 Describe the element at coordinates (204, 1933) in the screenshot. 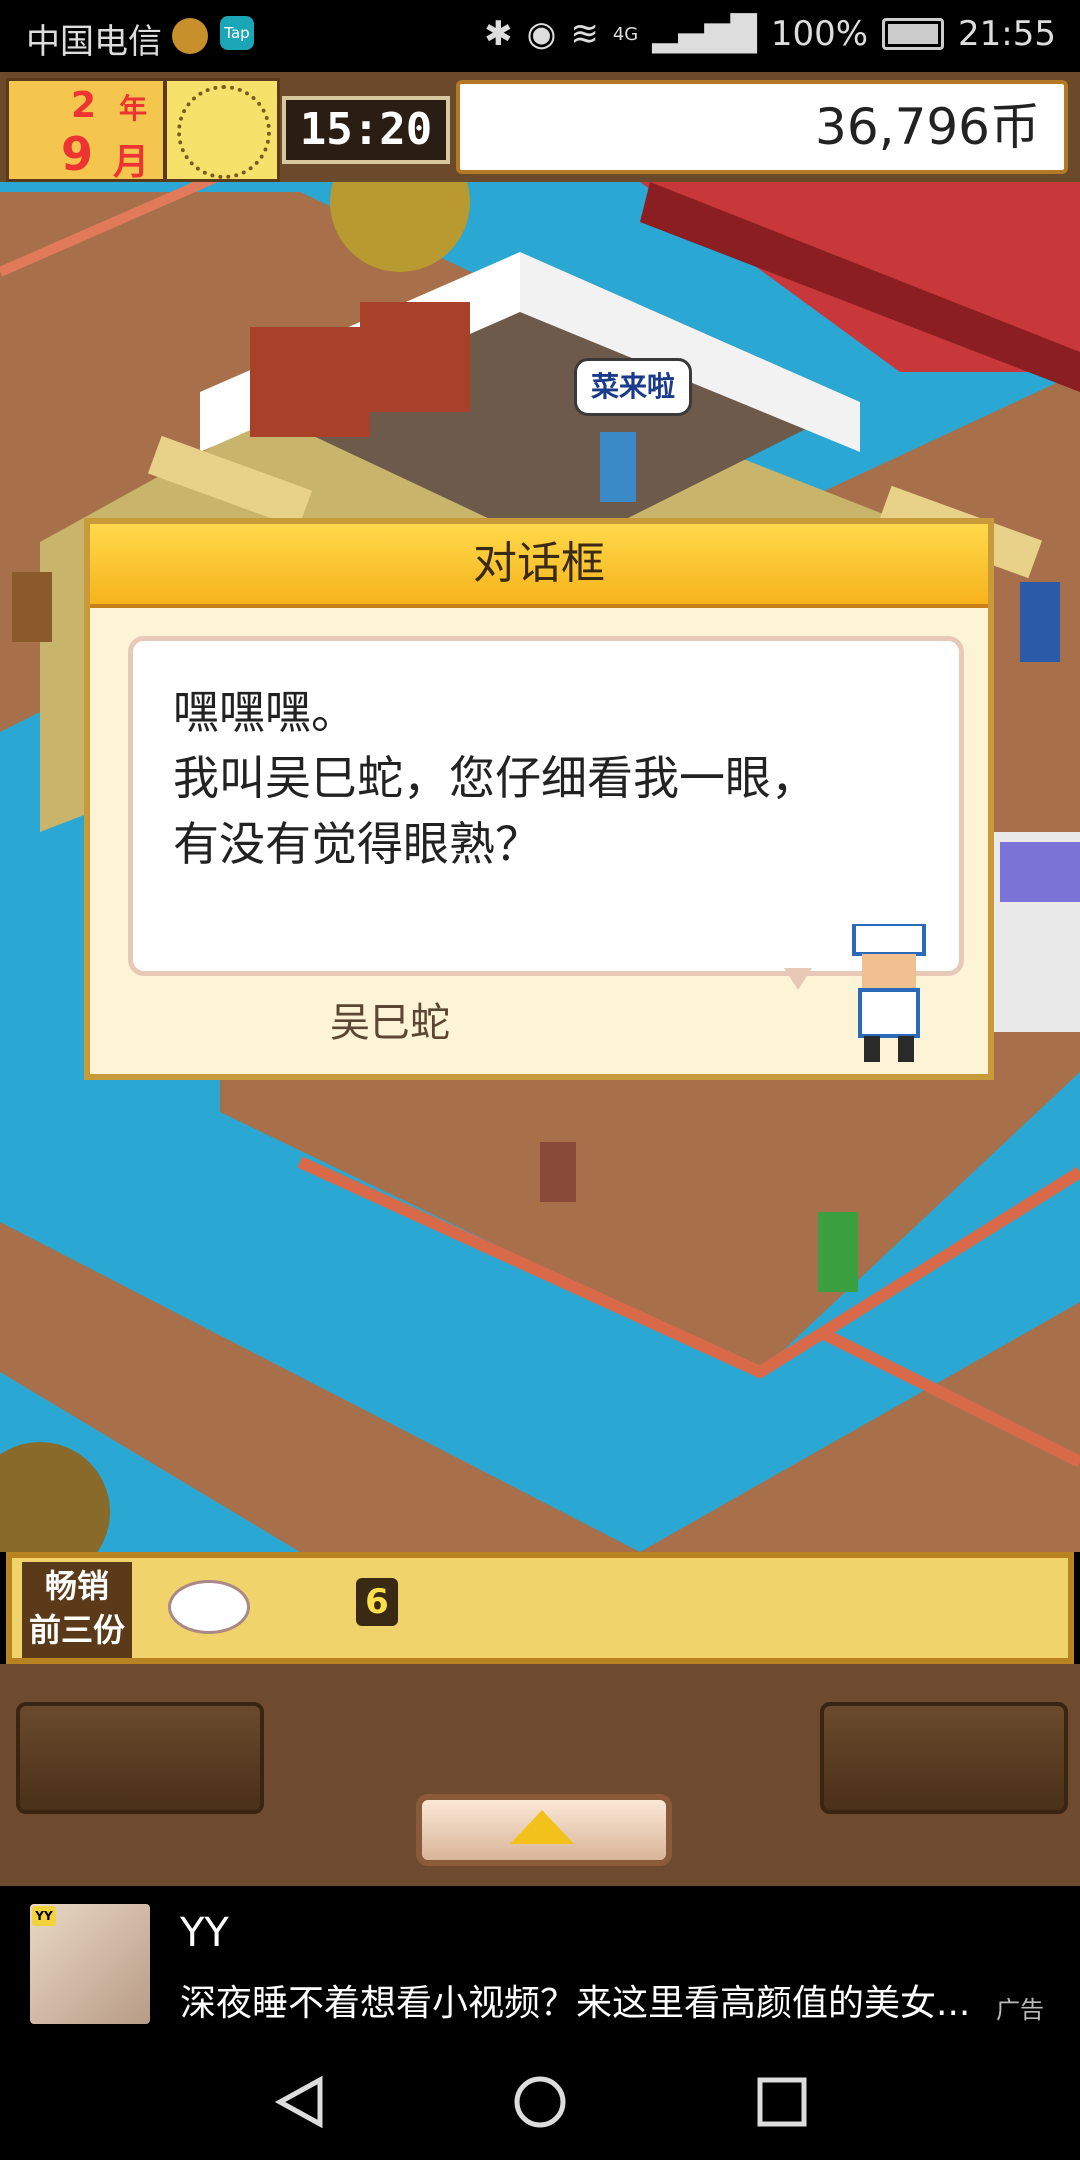

I see `ad-title: YY` at that location.